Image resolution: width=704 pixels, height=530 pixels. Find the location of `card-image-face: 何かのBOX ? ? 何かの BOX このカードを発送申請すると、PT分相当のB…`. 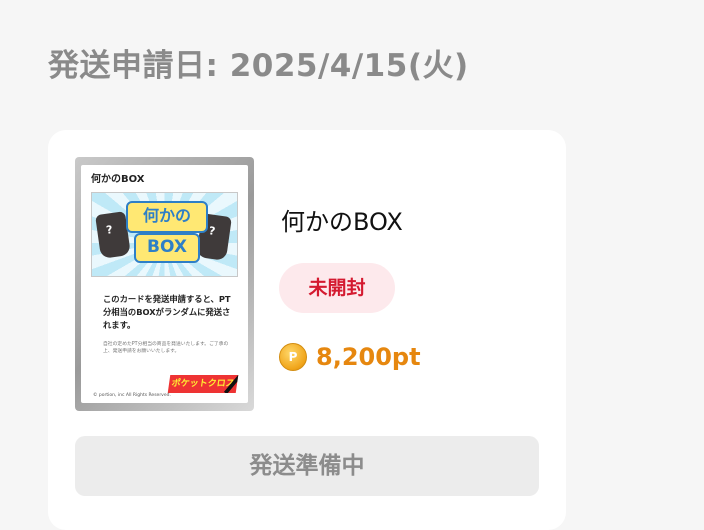

card-image-face: 何かのBOX ? ? 何かの BOX このカードを発送申請すると、PT分相当のB… is located at coordinates (164, 284).